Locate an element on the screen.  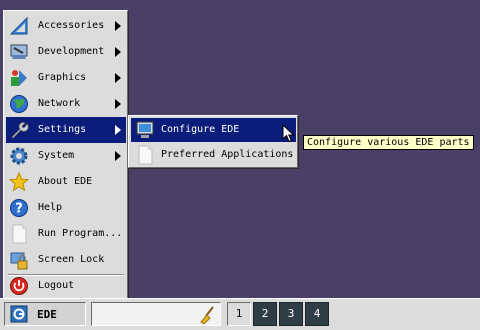
settings-submenu: Configure EDE Preferred Applications is located at coordinates (213, 141).